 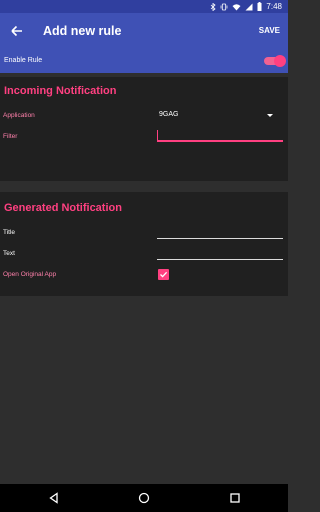 What do you see at coordinates (280, 61) in the screenshot?
I see `switch-thumb` at bounding box center [280, 61].